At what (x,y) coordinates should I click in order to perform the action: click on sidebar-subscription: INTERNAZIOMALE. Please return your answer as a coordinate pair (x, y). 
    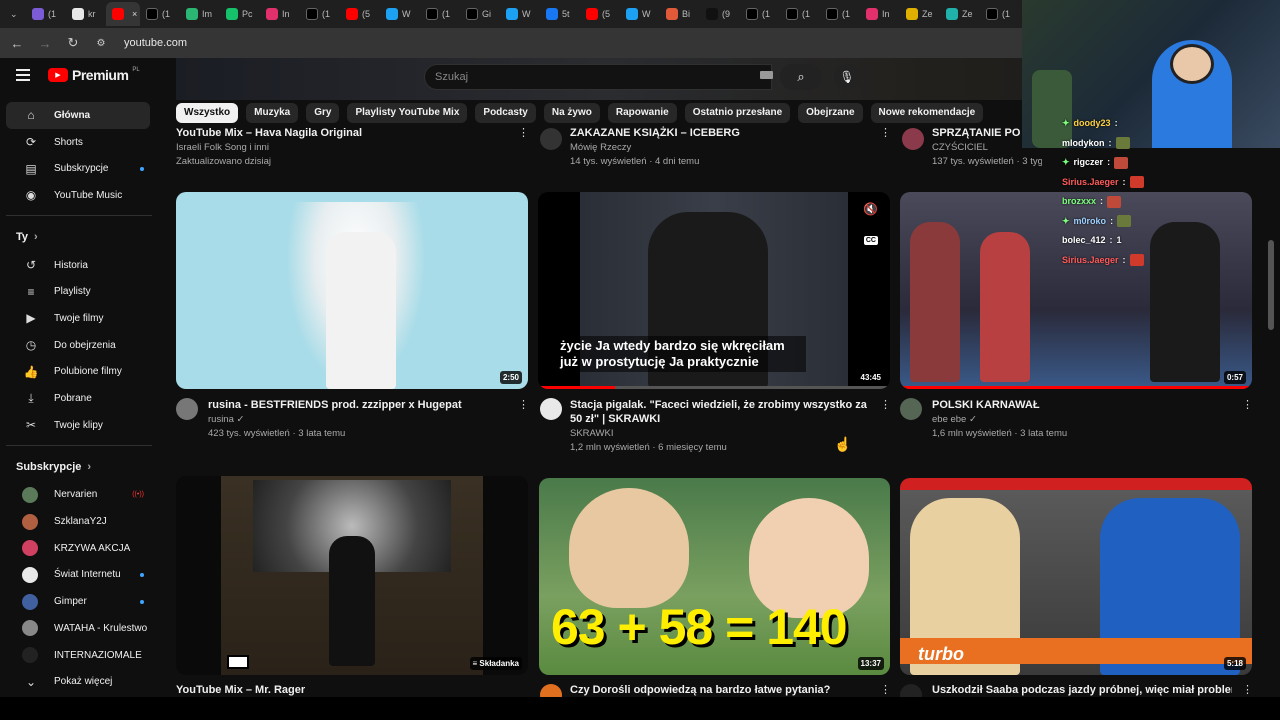
    Looking at the image, I should click on (78, 655).